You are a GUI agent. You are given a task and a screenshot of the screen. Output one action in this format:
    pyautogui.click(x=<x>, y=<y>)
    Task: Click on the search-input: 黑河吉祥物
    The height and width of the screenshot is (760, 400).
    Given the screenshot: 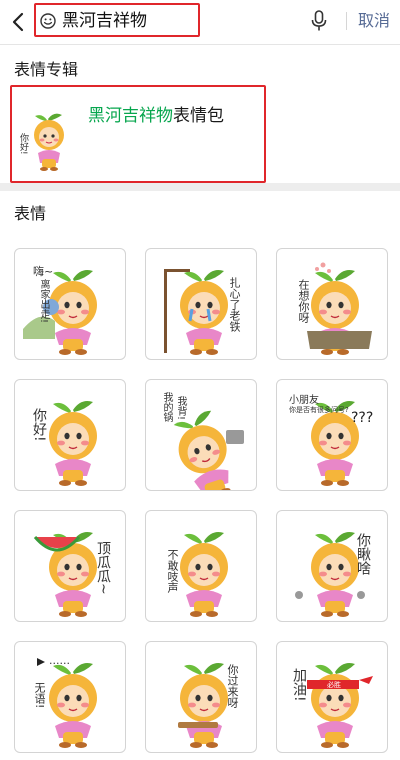 What is the action you would take?
    pyautogui.click(x=117, y=20)
    